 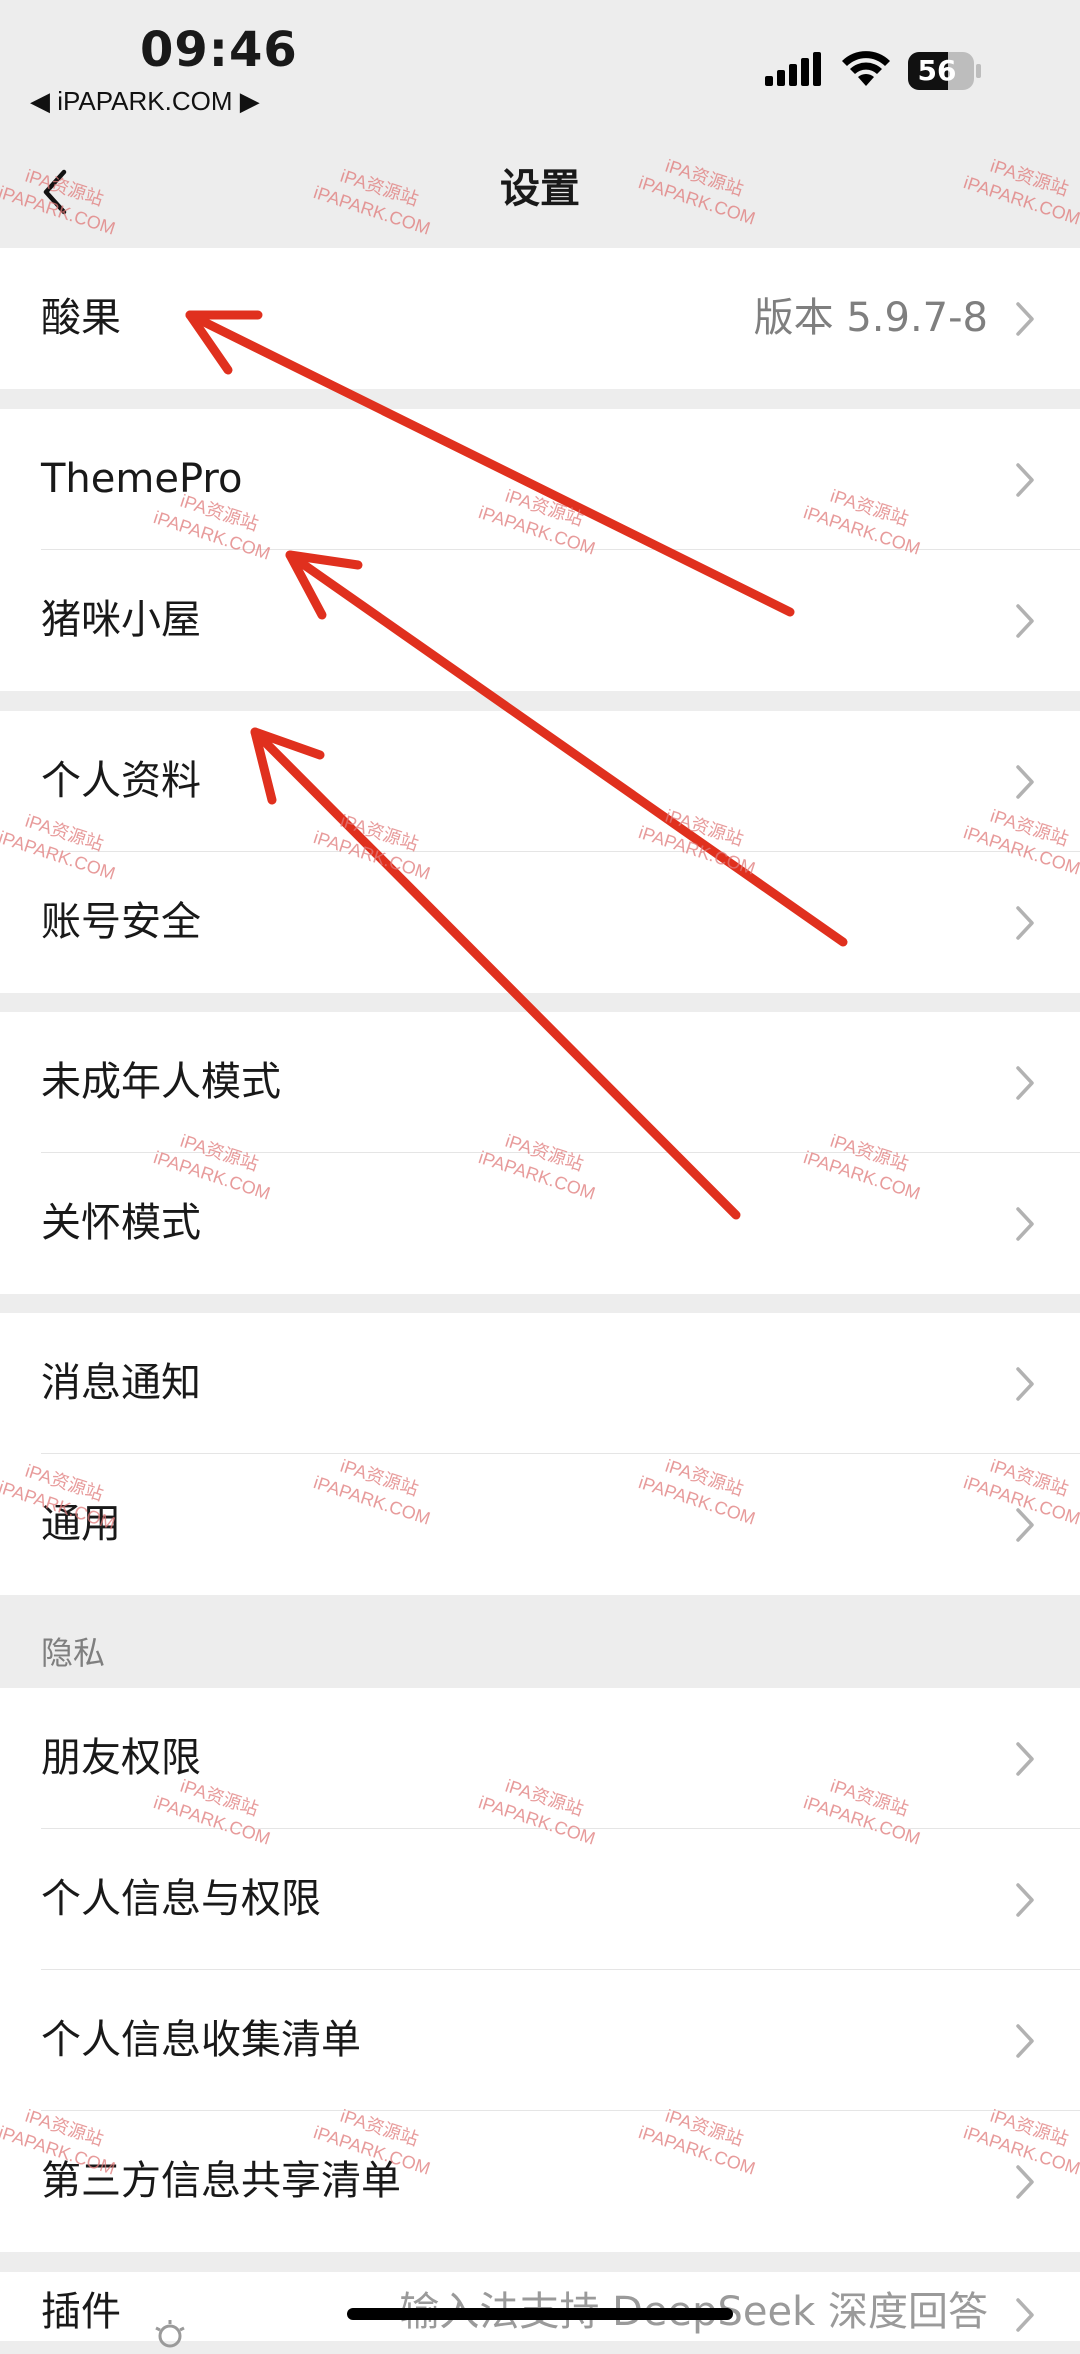 What do you see at coordinates (793, 69) in the screenshot?
I see `cellular-signal-icon` at bounding box center [793, 69].